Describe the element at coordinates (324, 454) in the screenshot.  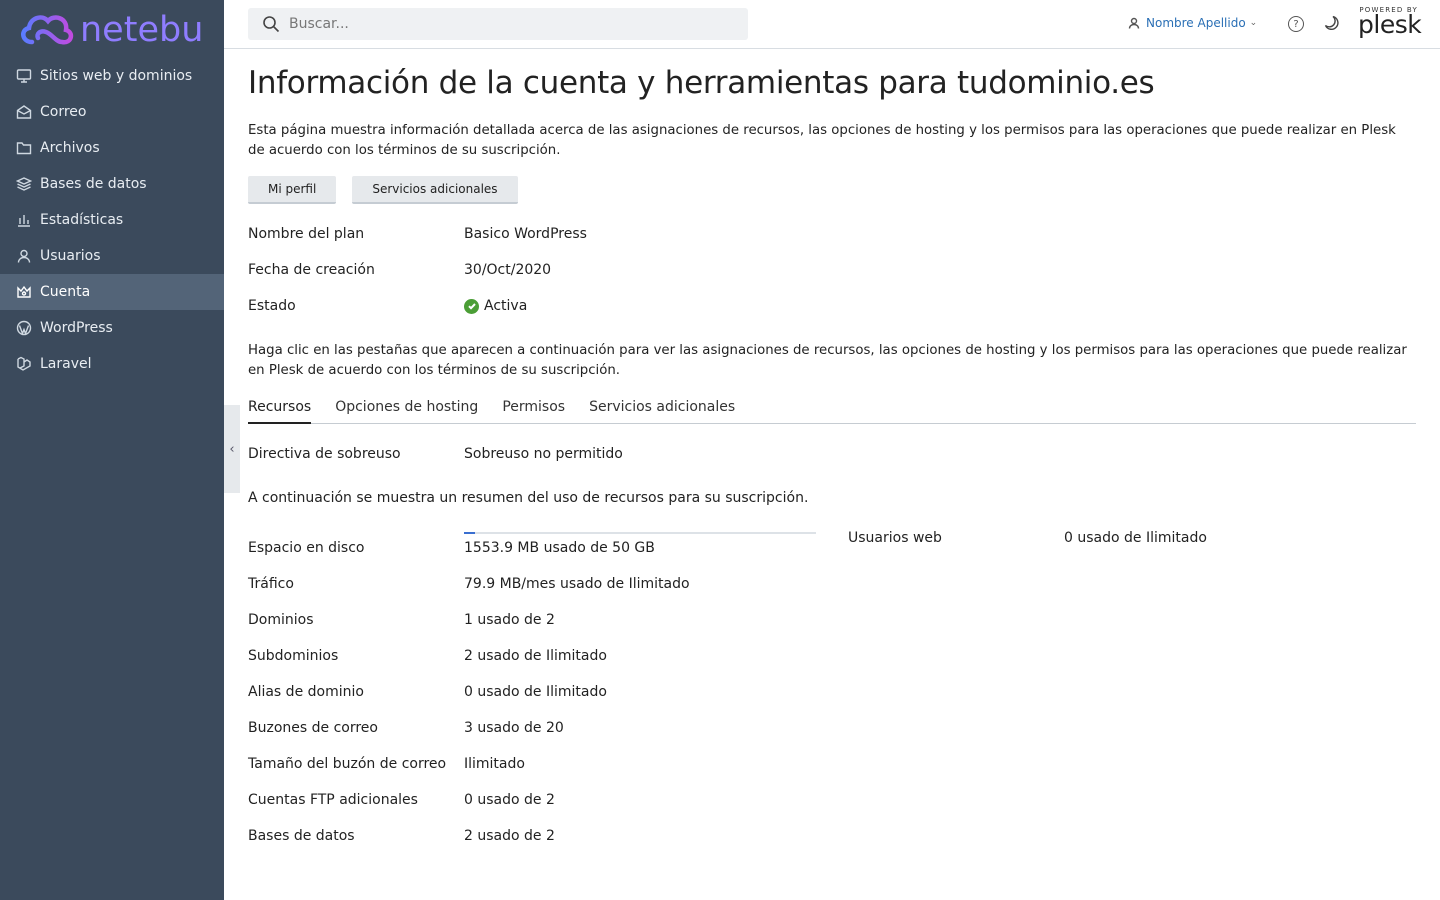
I see `overuse-label: Directiva de sobreuso` at that location.